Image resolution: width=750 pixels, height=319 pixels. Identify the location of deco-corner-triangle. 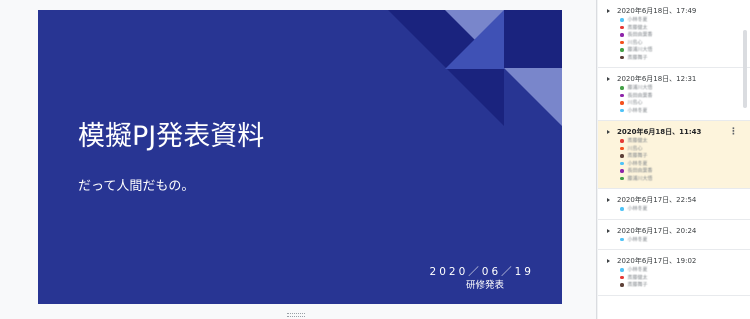
(533, 97).